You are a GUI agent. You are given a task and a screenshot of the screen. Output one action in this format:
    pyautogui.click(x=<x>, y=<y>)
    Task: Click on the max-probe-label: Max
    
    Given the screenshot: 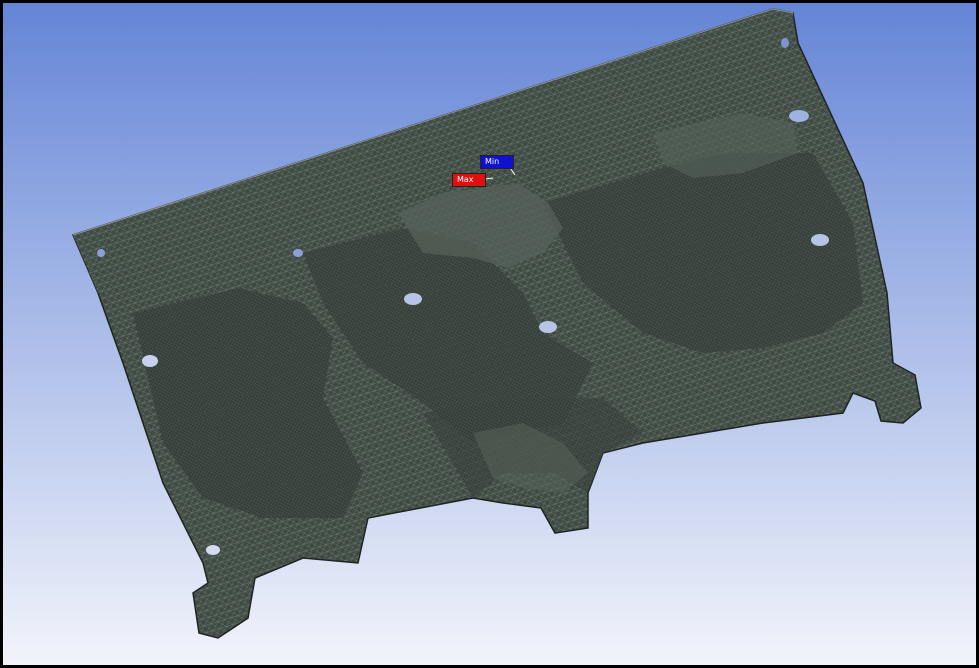 What is the action you would take?
    pyautogui.click(x=469, y=180)
    